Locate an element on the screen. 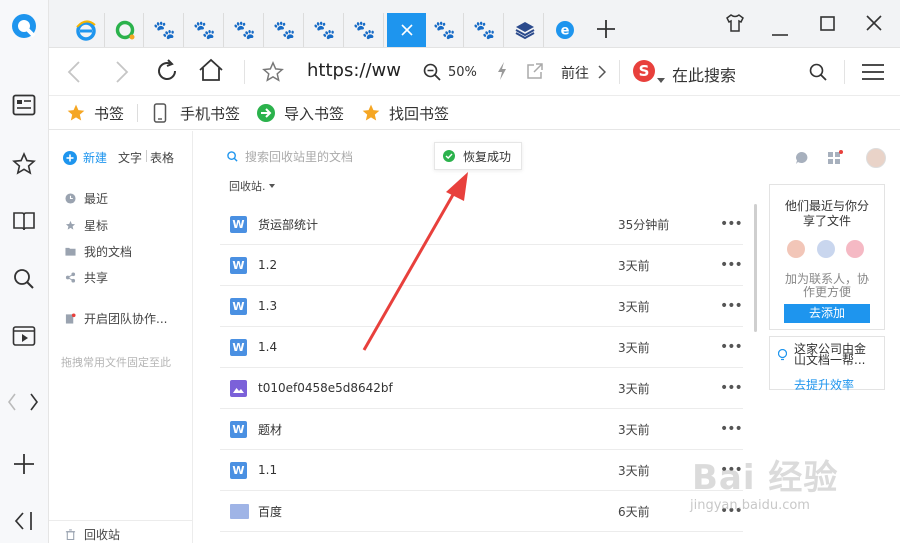  new-sheet-link: 表格 is located at coordinates (162, 157).